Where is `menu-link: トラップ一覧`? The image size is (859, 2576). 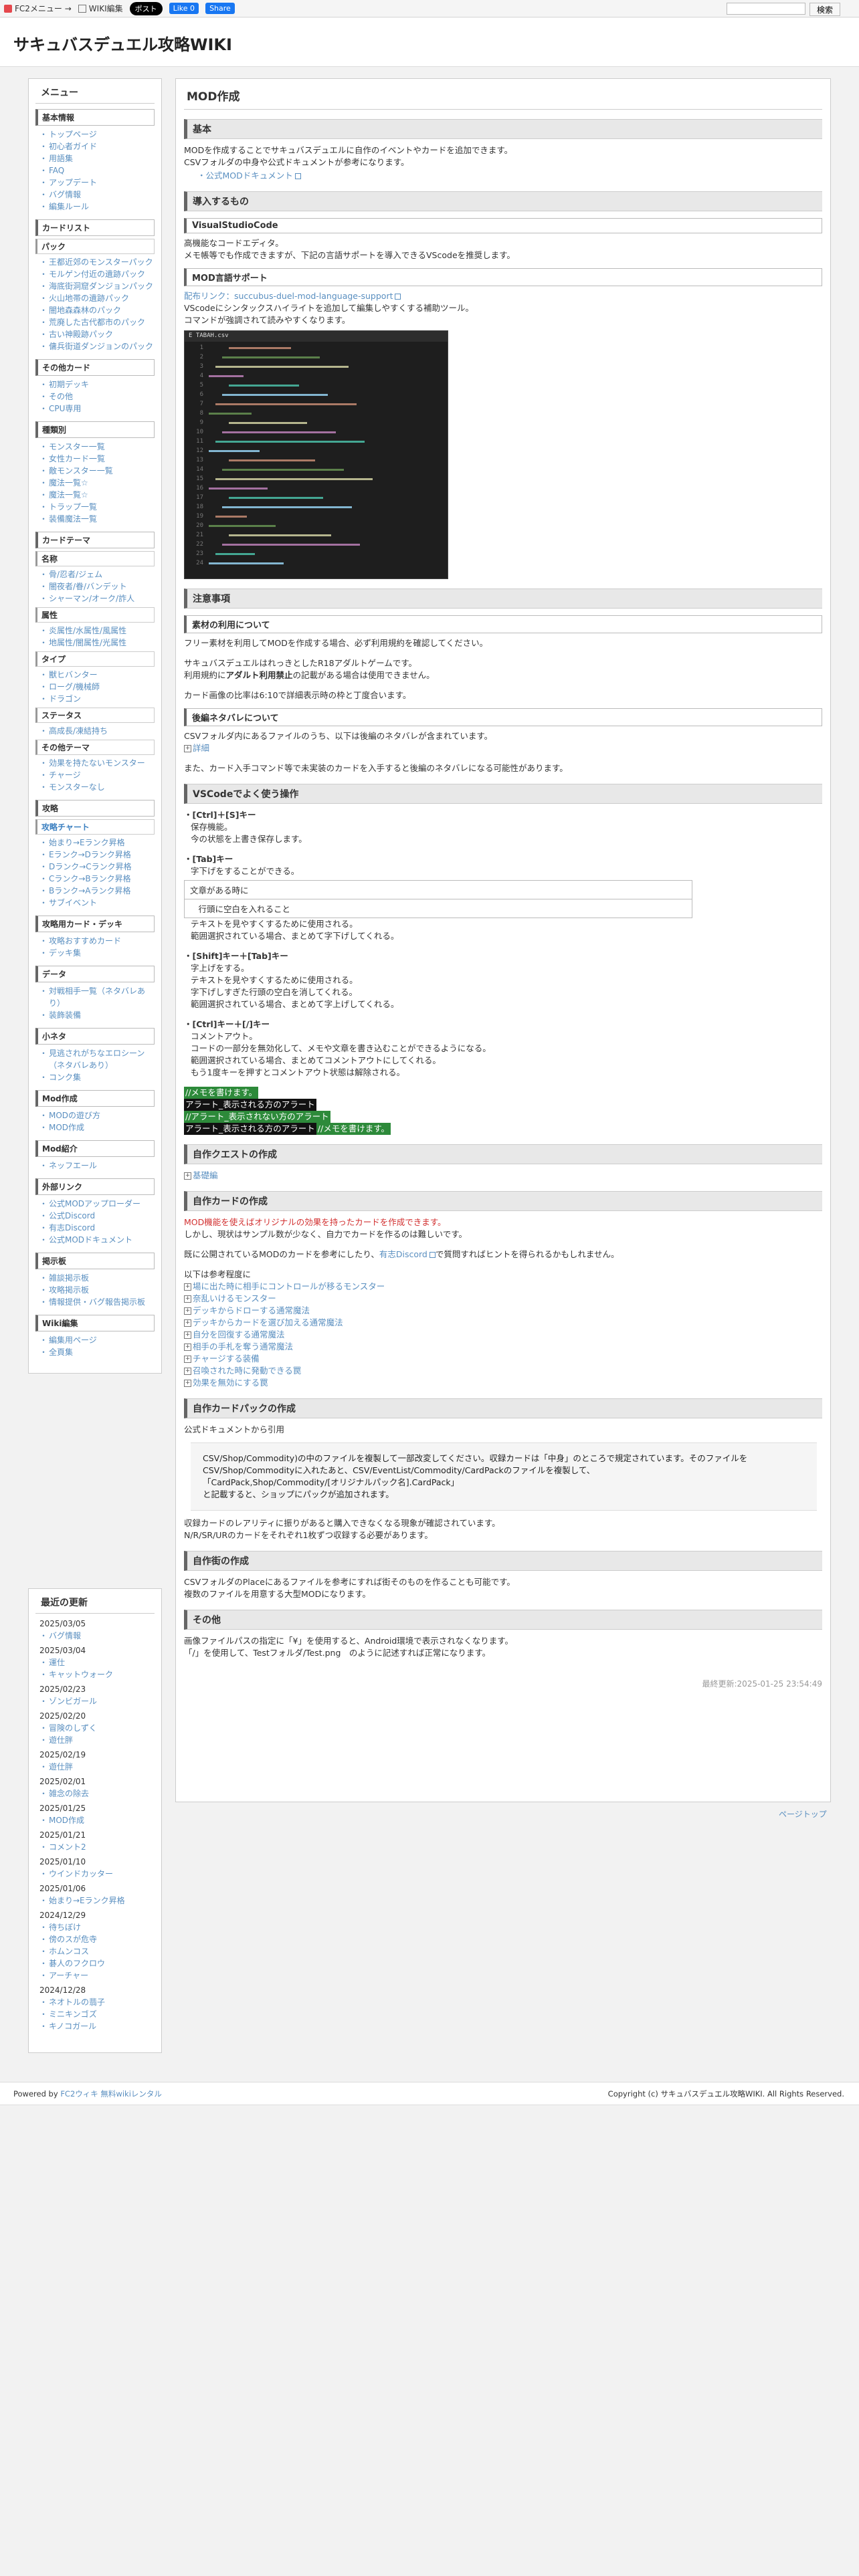 menu-link: トラップ一覧 is located at coordinates (97, 507).